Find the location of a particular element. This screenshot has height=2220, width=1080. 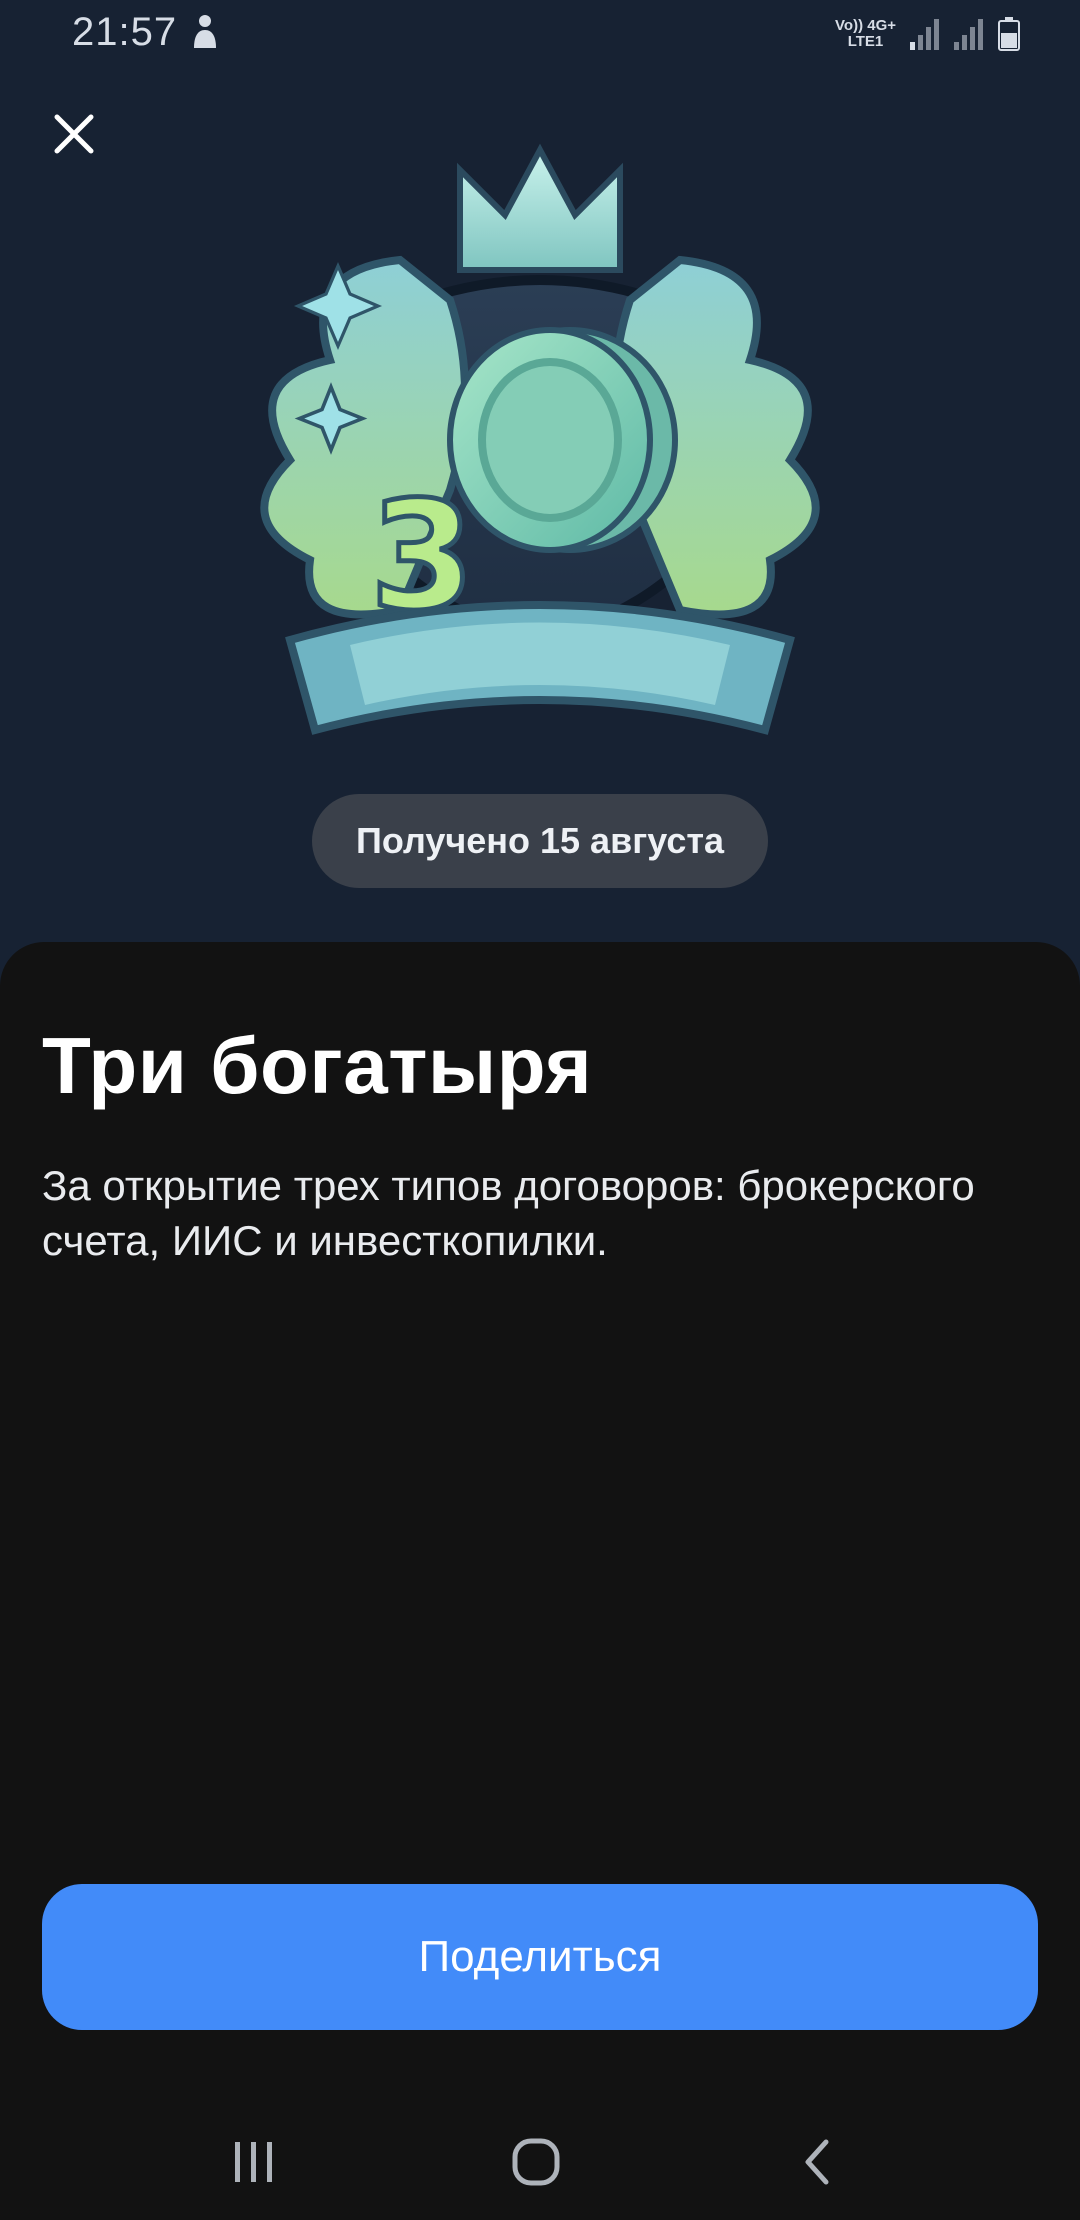

achievement-title: Три богатыря is located at coordinates (317, 1065).